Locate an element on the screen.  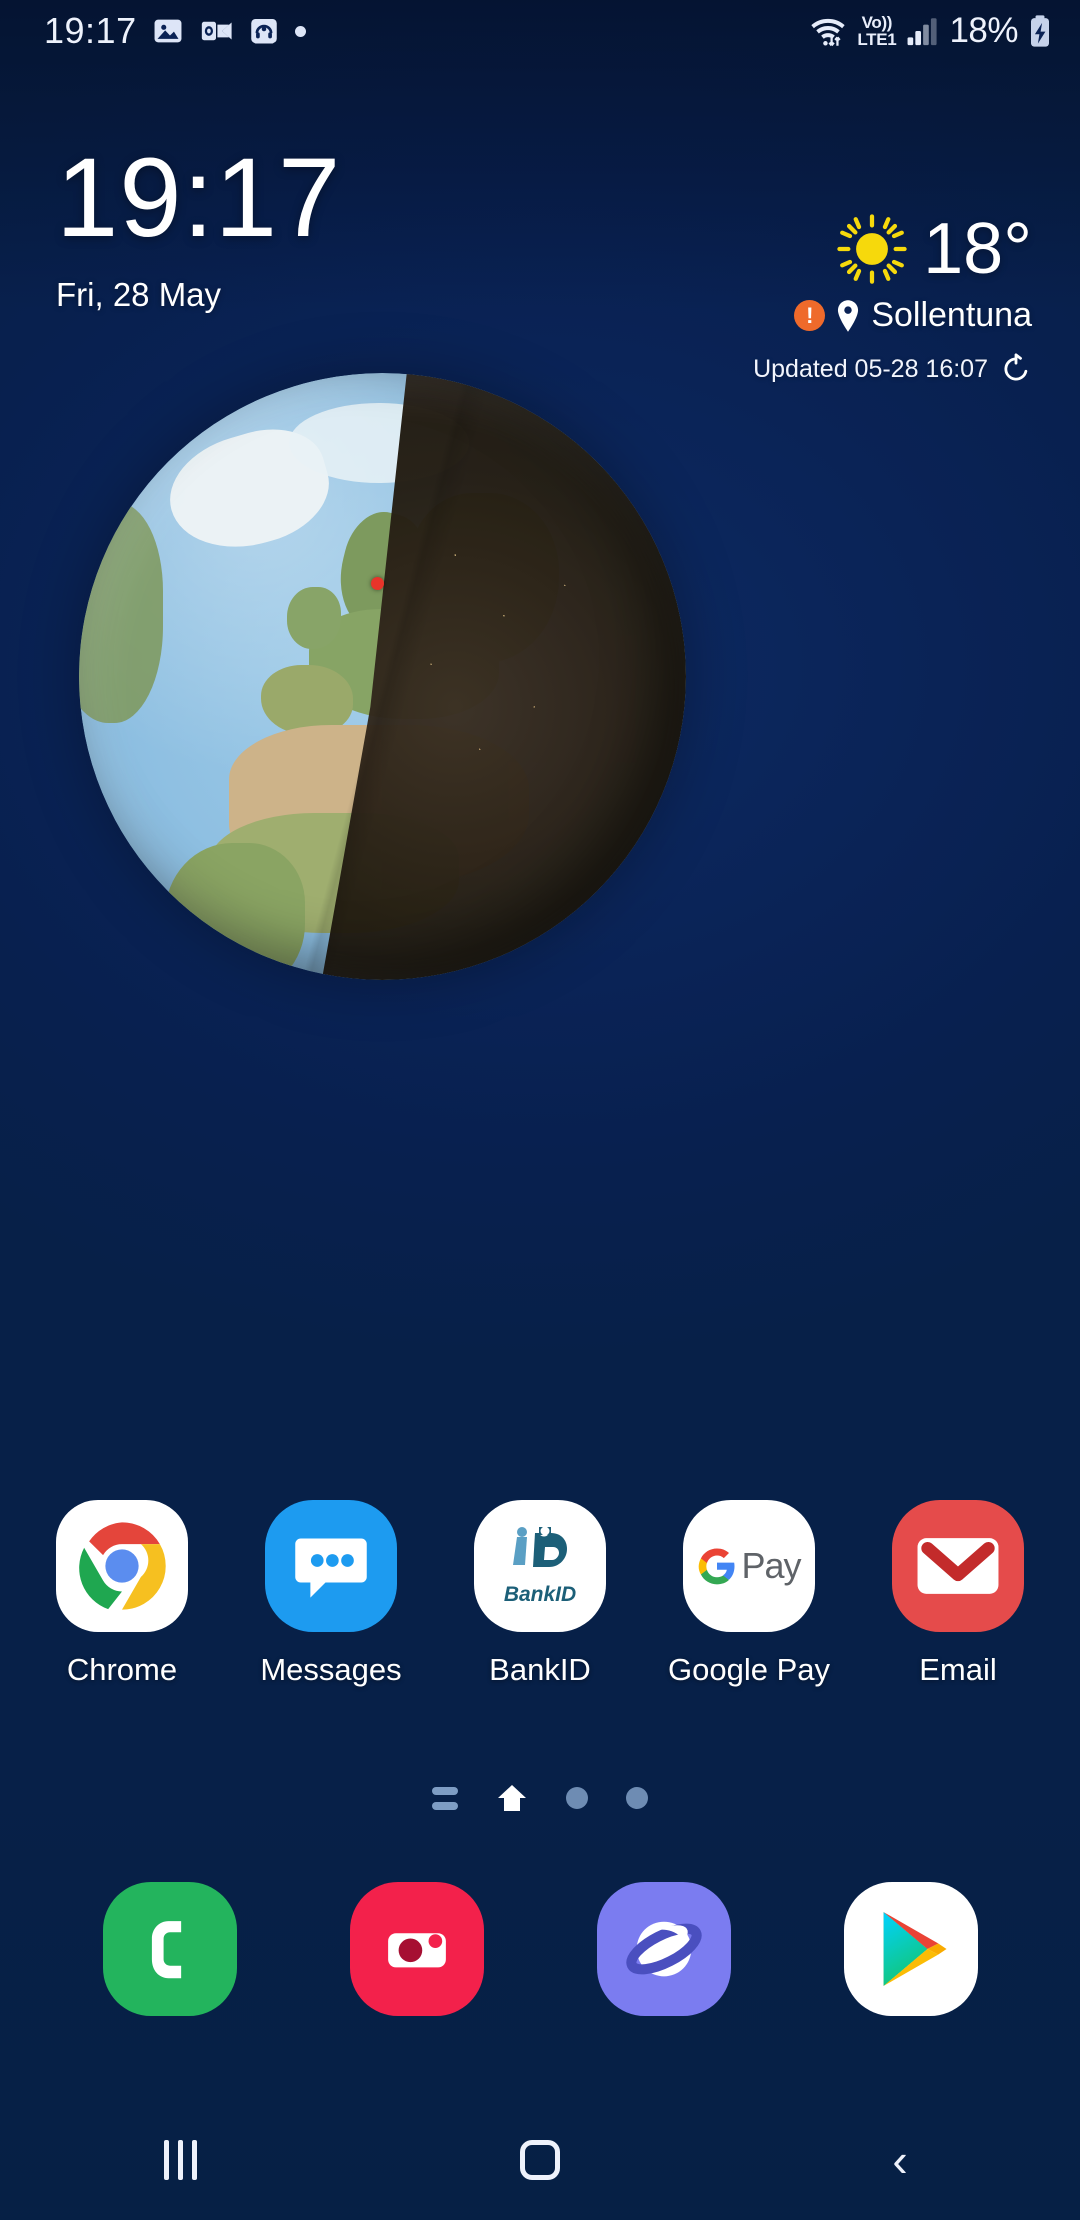
weather-location-row: ! Sollentuna is located at coordinates (892, 315).